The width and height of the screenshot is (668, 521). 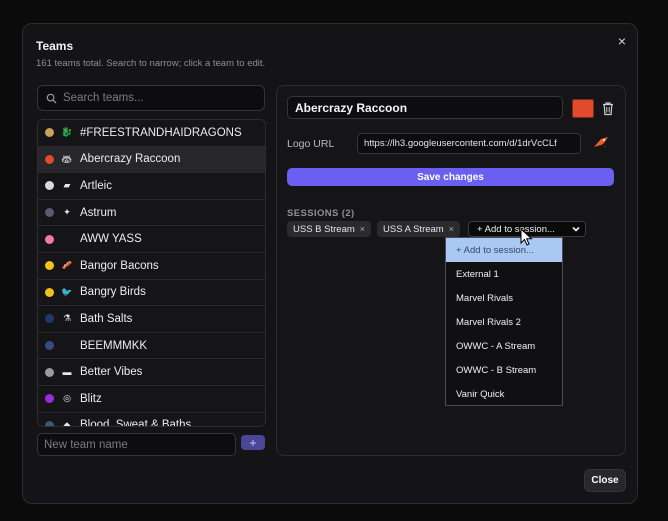 I want to click on dropdown-option: Marvel Rivals, so click(x=504, y=298).